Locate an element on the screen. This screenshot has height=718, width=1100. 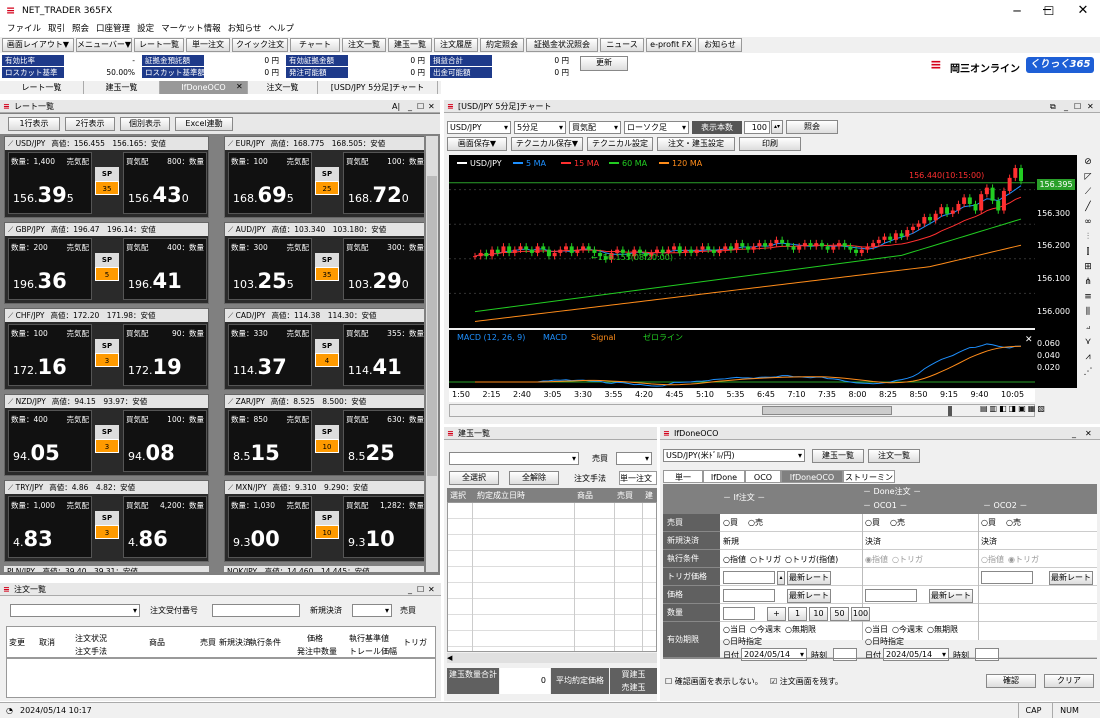
buy-quote: 買気配 400：数量 196.41 is located at coordinates (165, 269).